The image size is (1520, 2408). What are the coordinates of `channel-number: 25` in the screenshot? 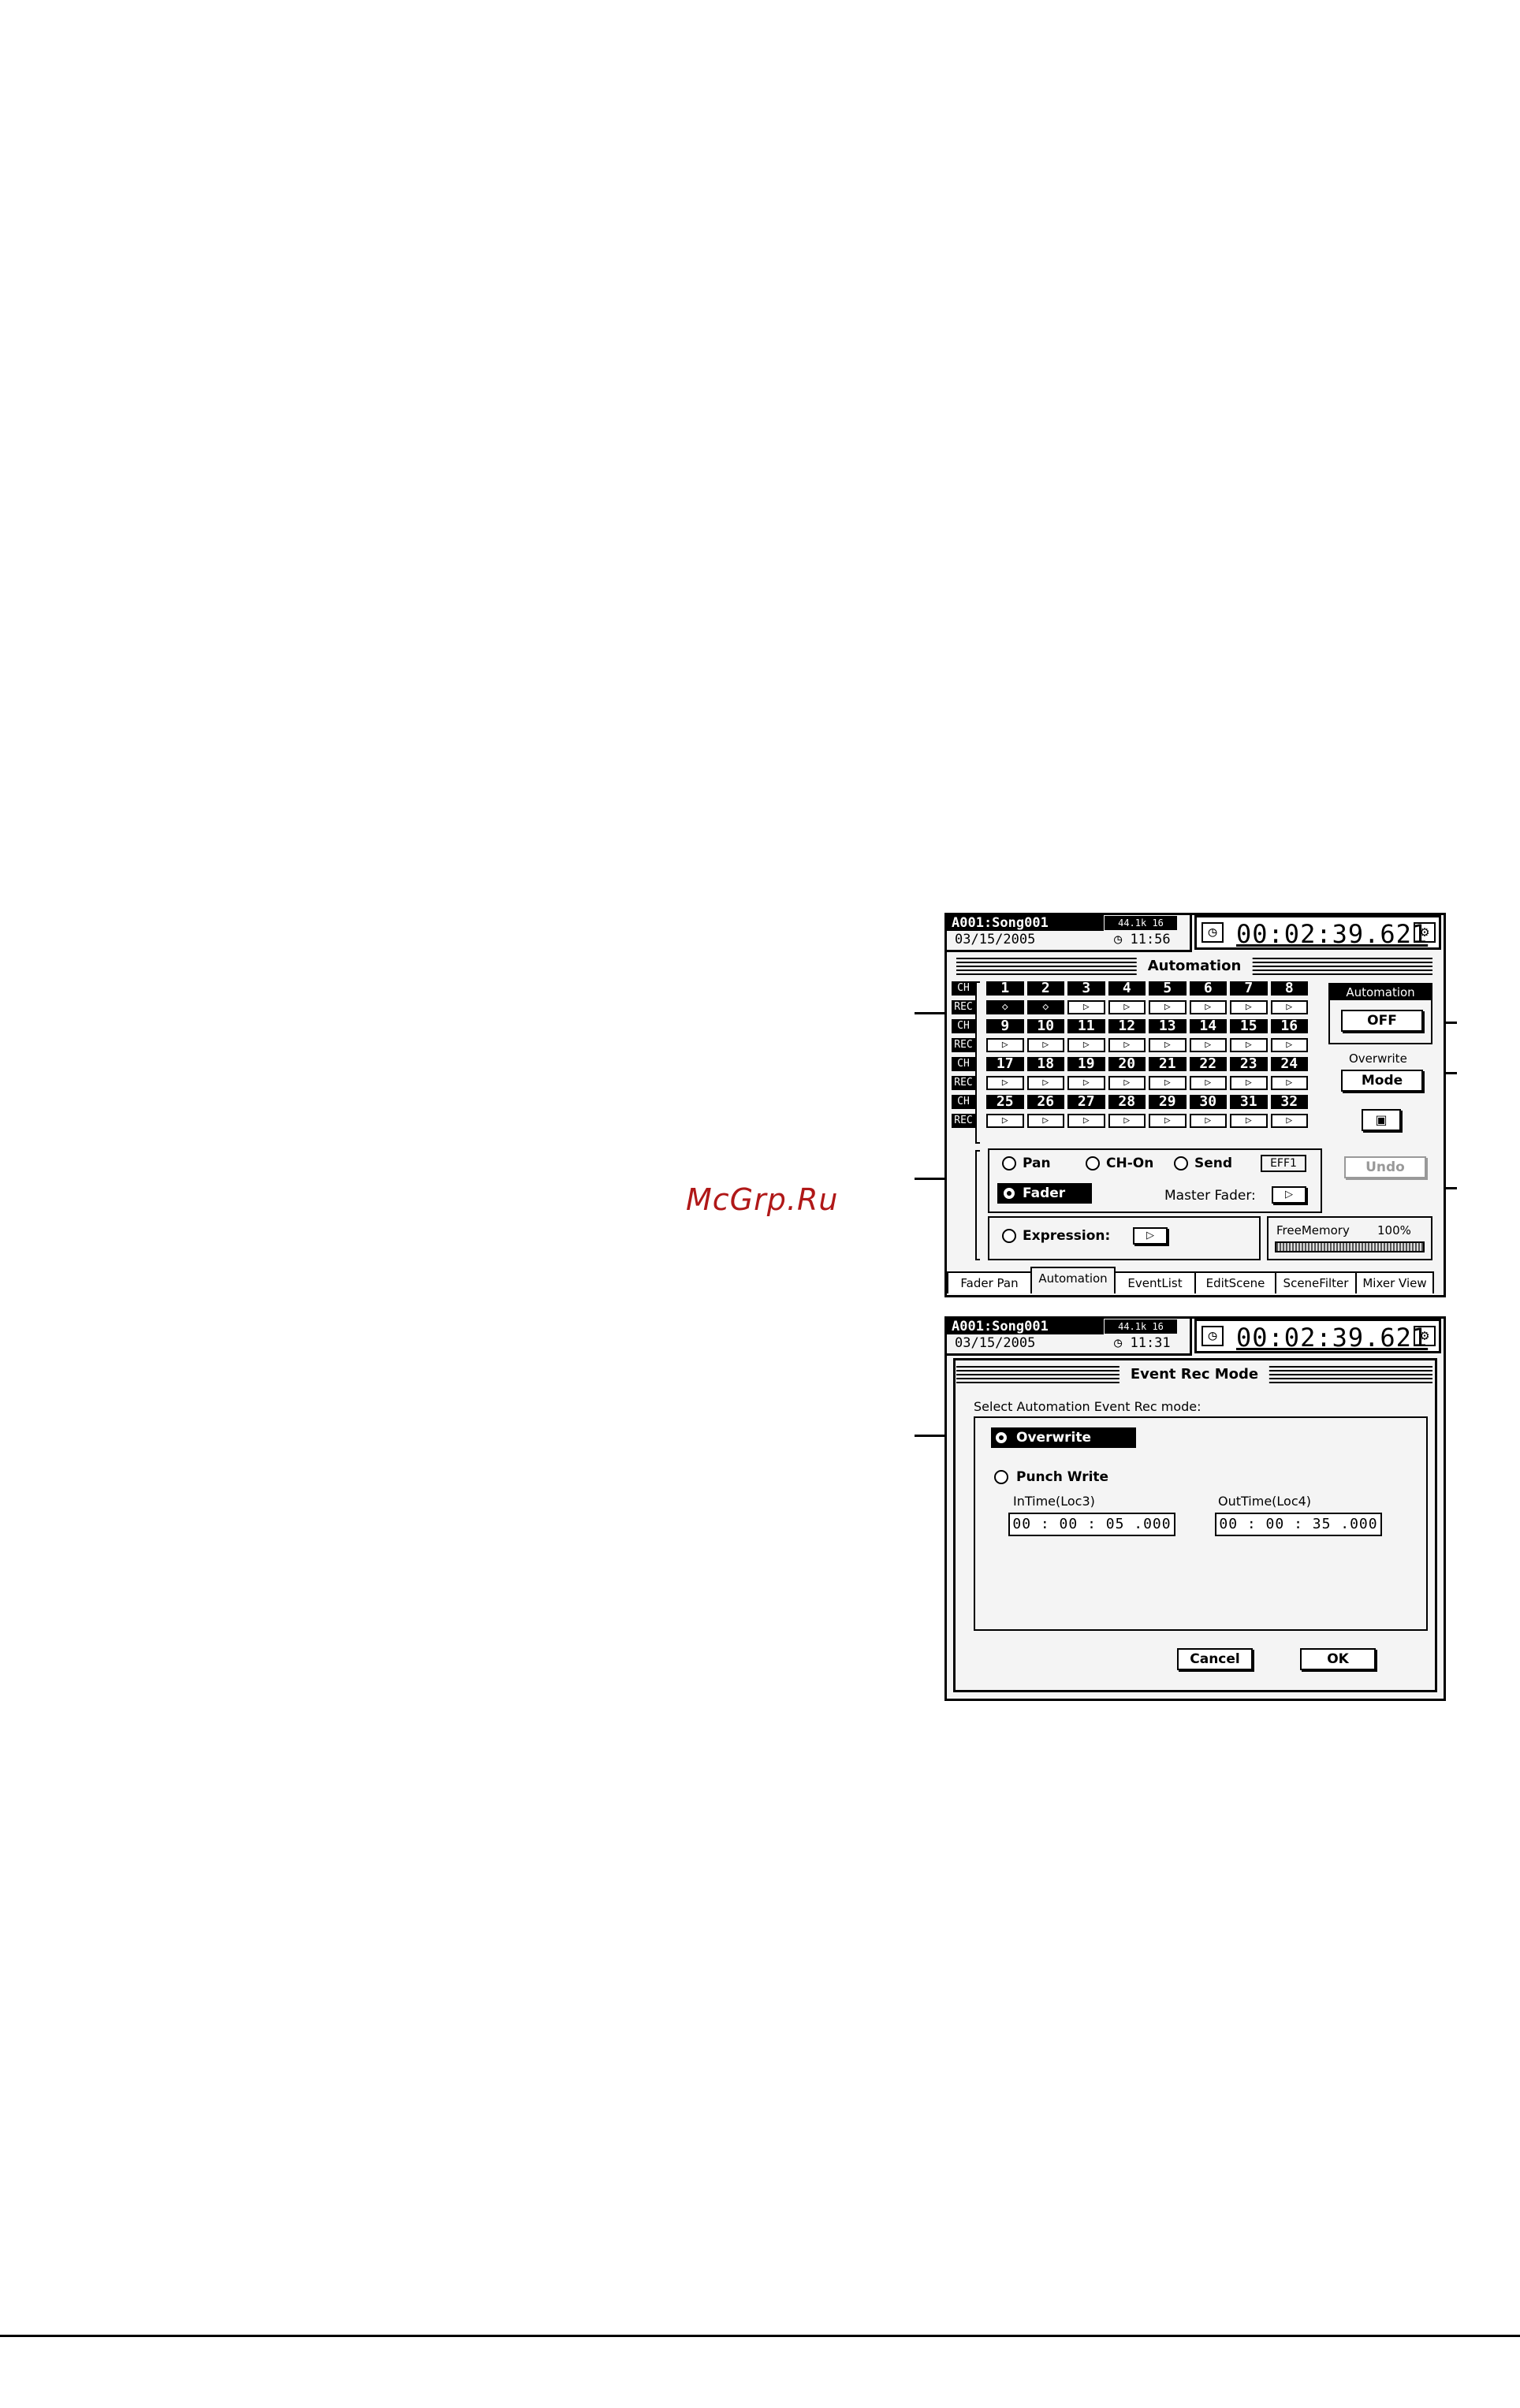 It's located at (1005, 1102).